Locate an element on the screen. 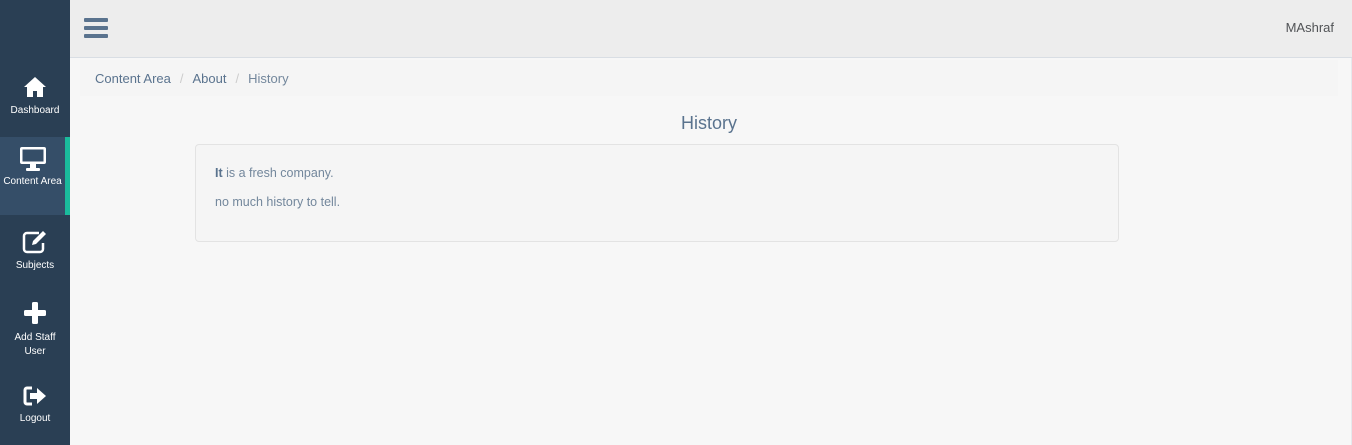 This screenshot has width=1352, height=445. sidebar-item-add-staff-user: Add Staff User is located at coordinates (35, 333).